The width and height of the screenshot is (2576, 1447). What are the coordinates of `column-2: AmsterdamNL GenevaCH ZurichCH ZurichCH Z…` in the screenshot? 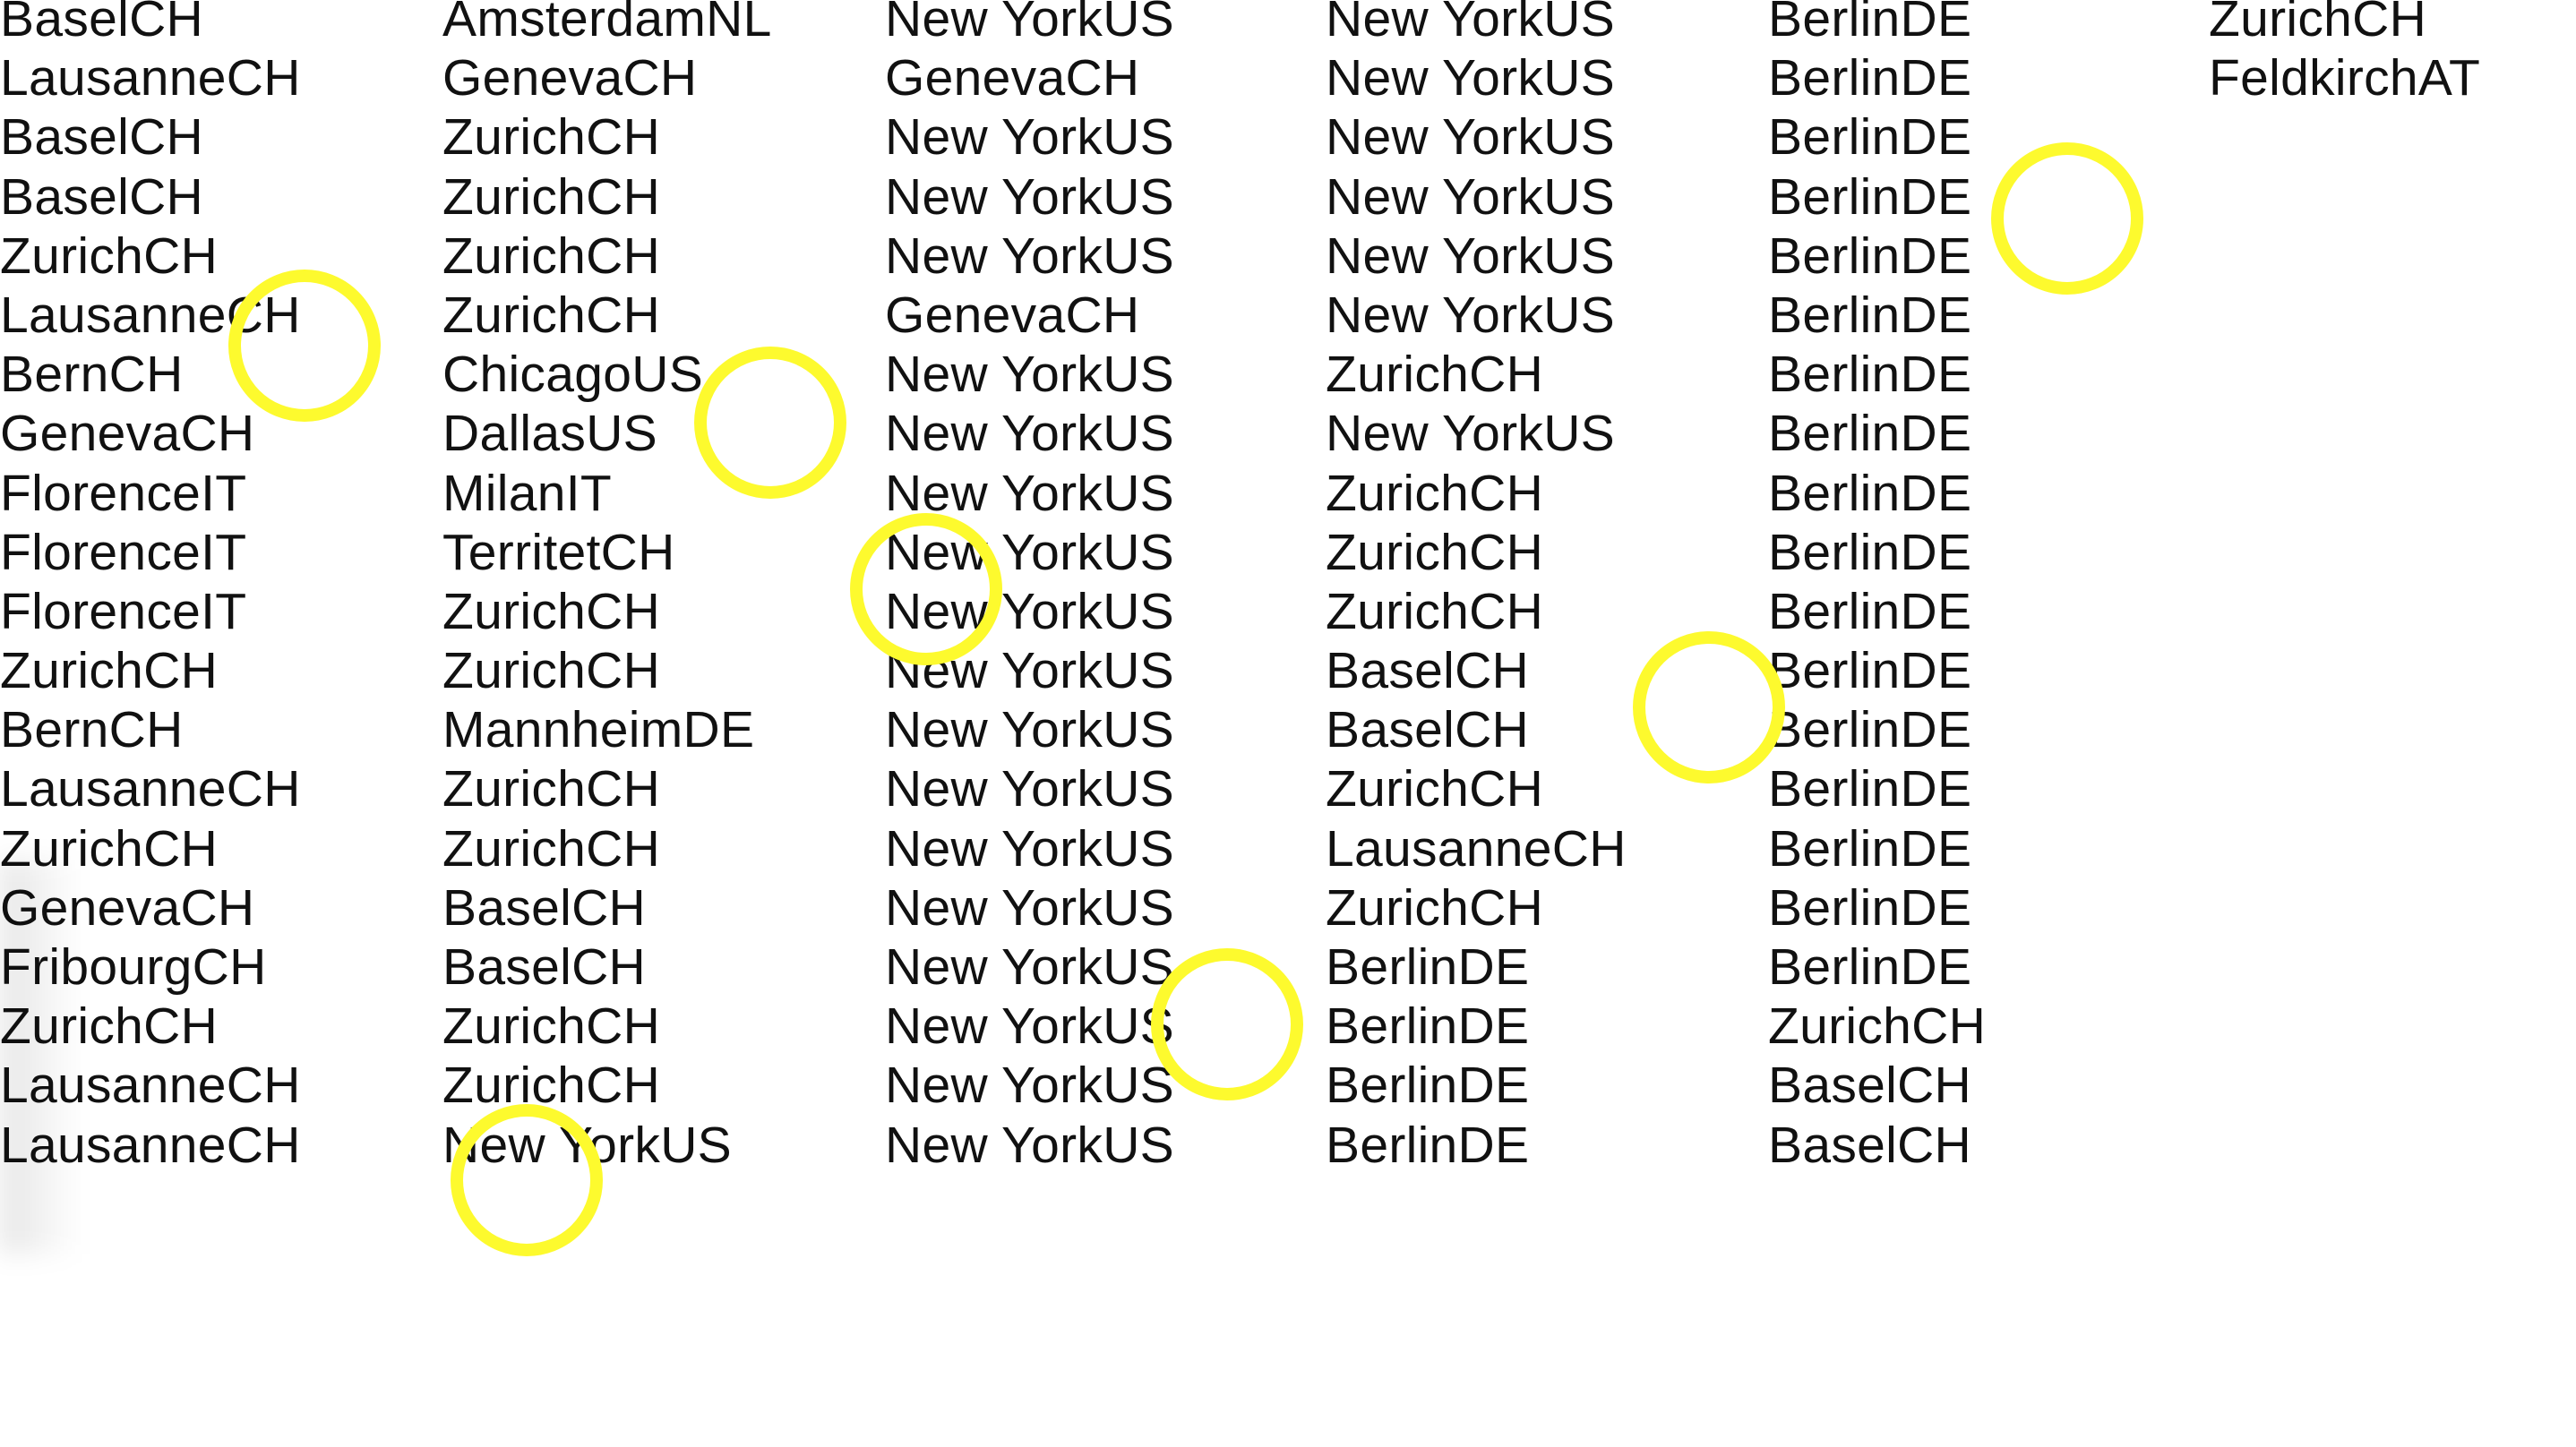 It's located at (607, 589).